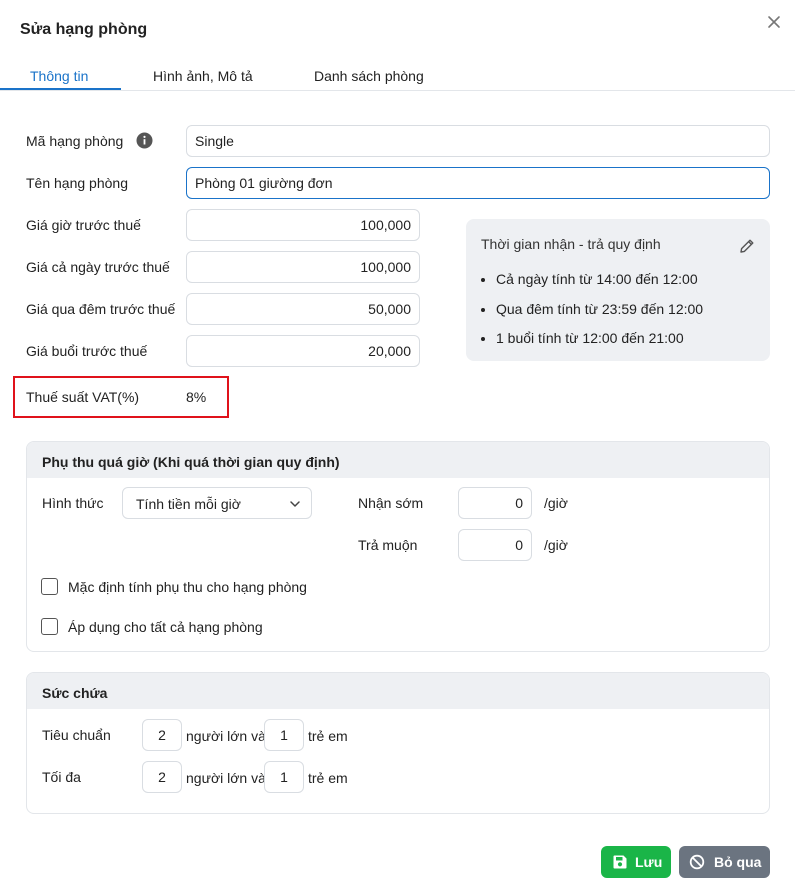 This screenshot has height=896, width=795. I want to click on room-code-label: Mã hạng phòng, so click(75, 141).